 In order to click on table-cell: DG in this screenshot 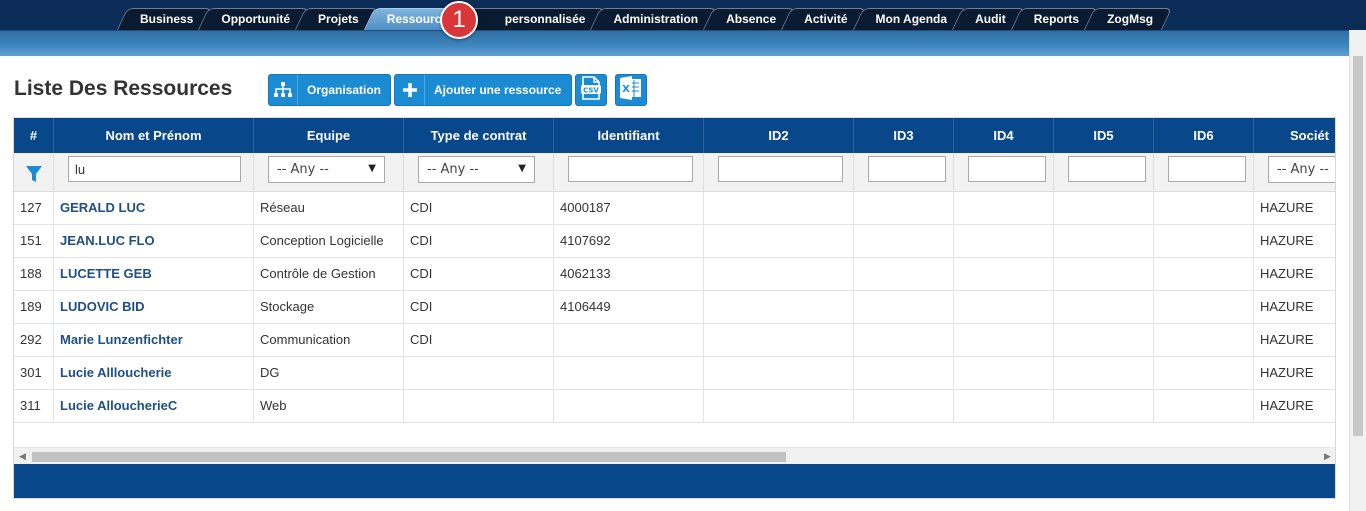, I will do `click(329, 373)`.